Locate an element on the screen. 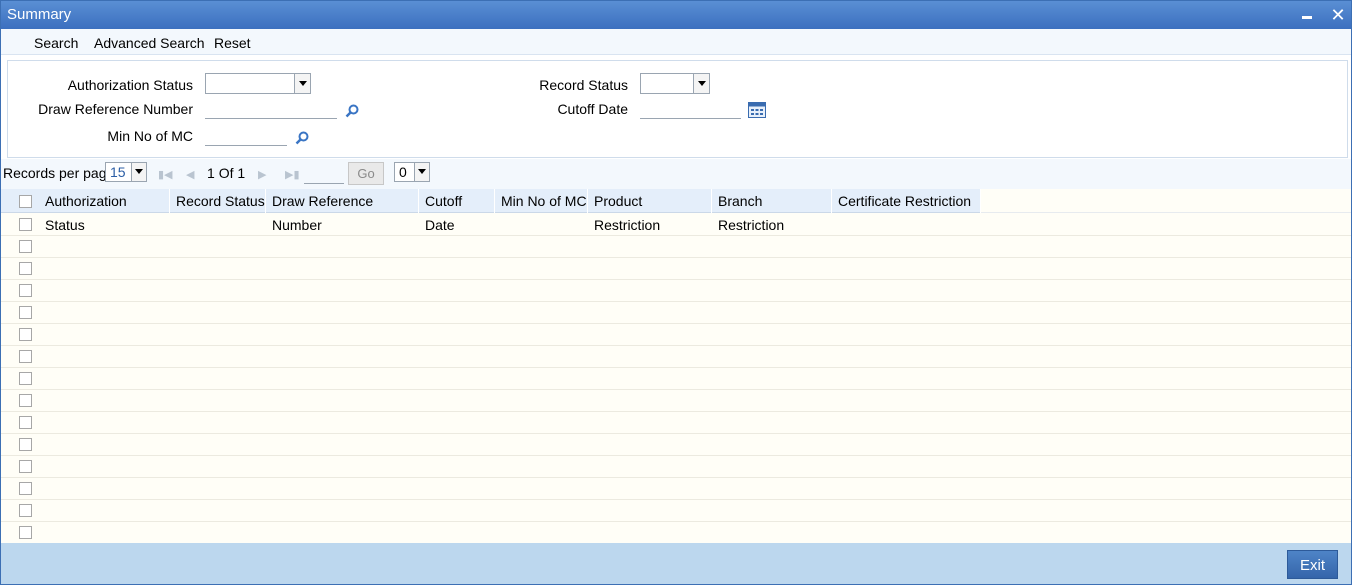 This screenshot has width=1352, height=585. cutoff-date-field is located at coordinates (690, 109).